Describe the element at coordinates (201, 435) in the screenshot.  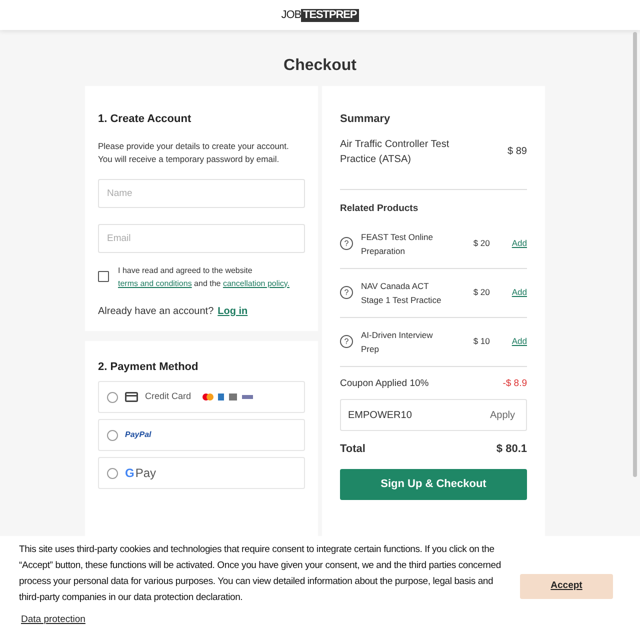
I see `payment-option: PayPal` at that location.